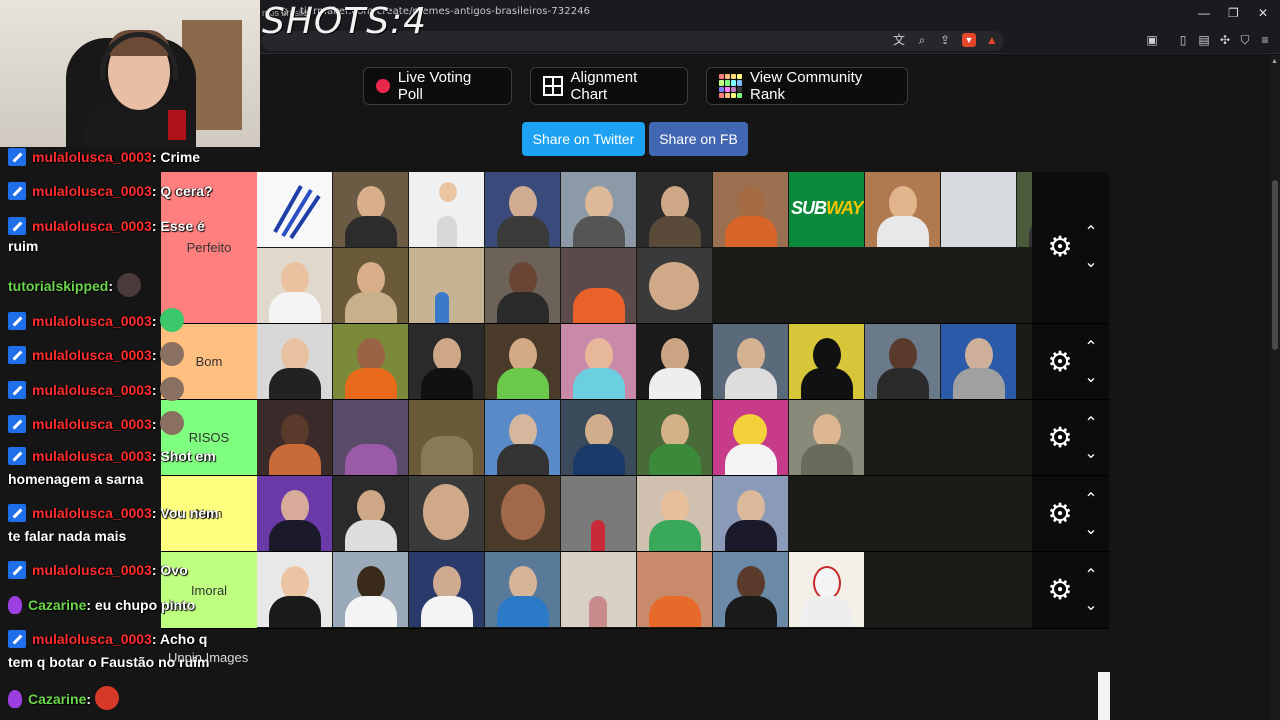  Describe the element at coordinates (1204, 13) in the screenshot. I see `minimize-icon: —` at that location.